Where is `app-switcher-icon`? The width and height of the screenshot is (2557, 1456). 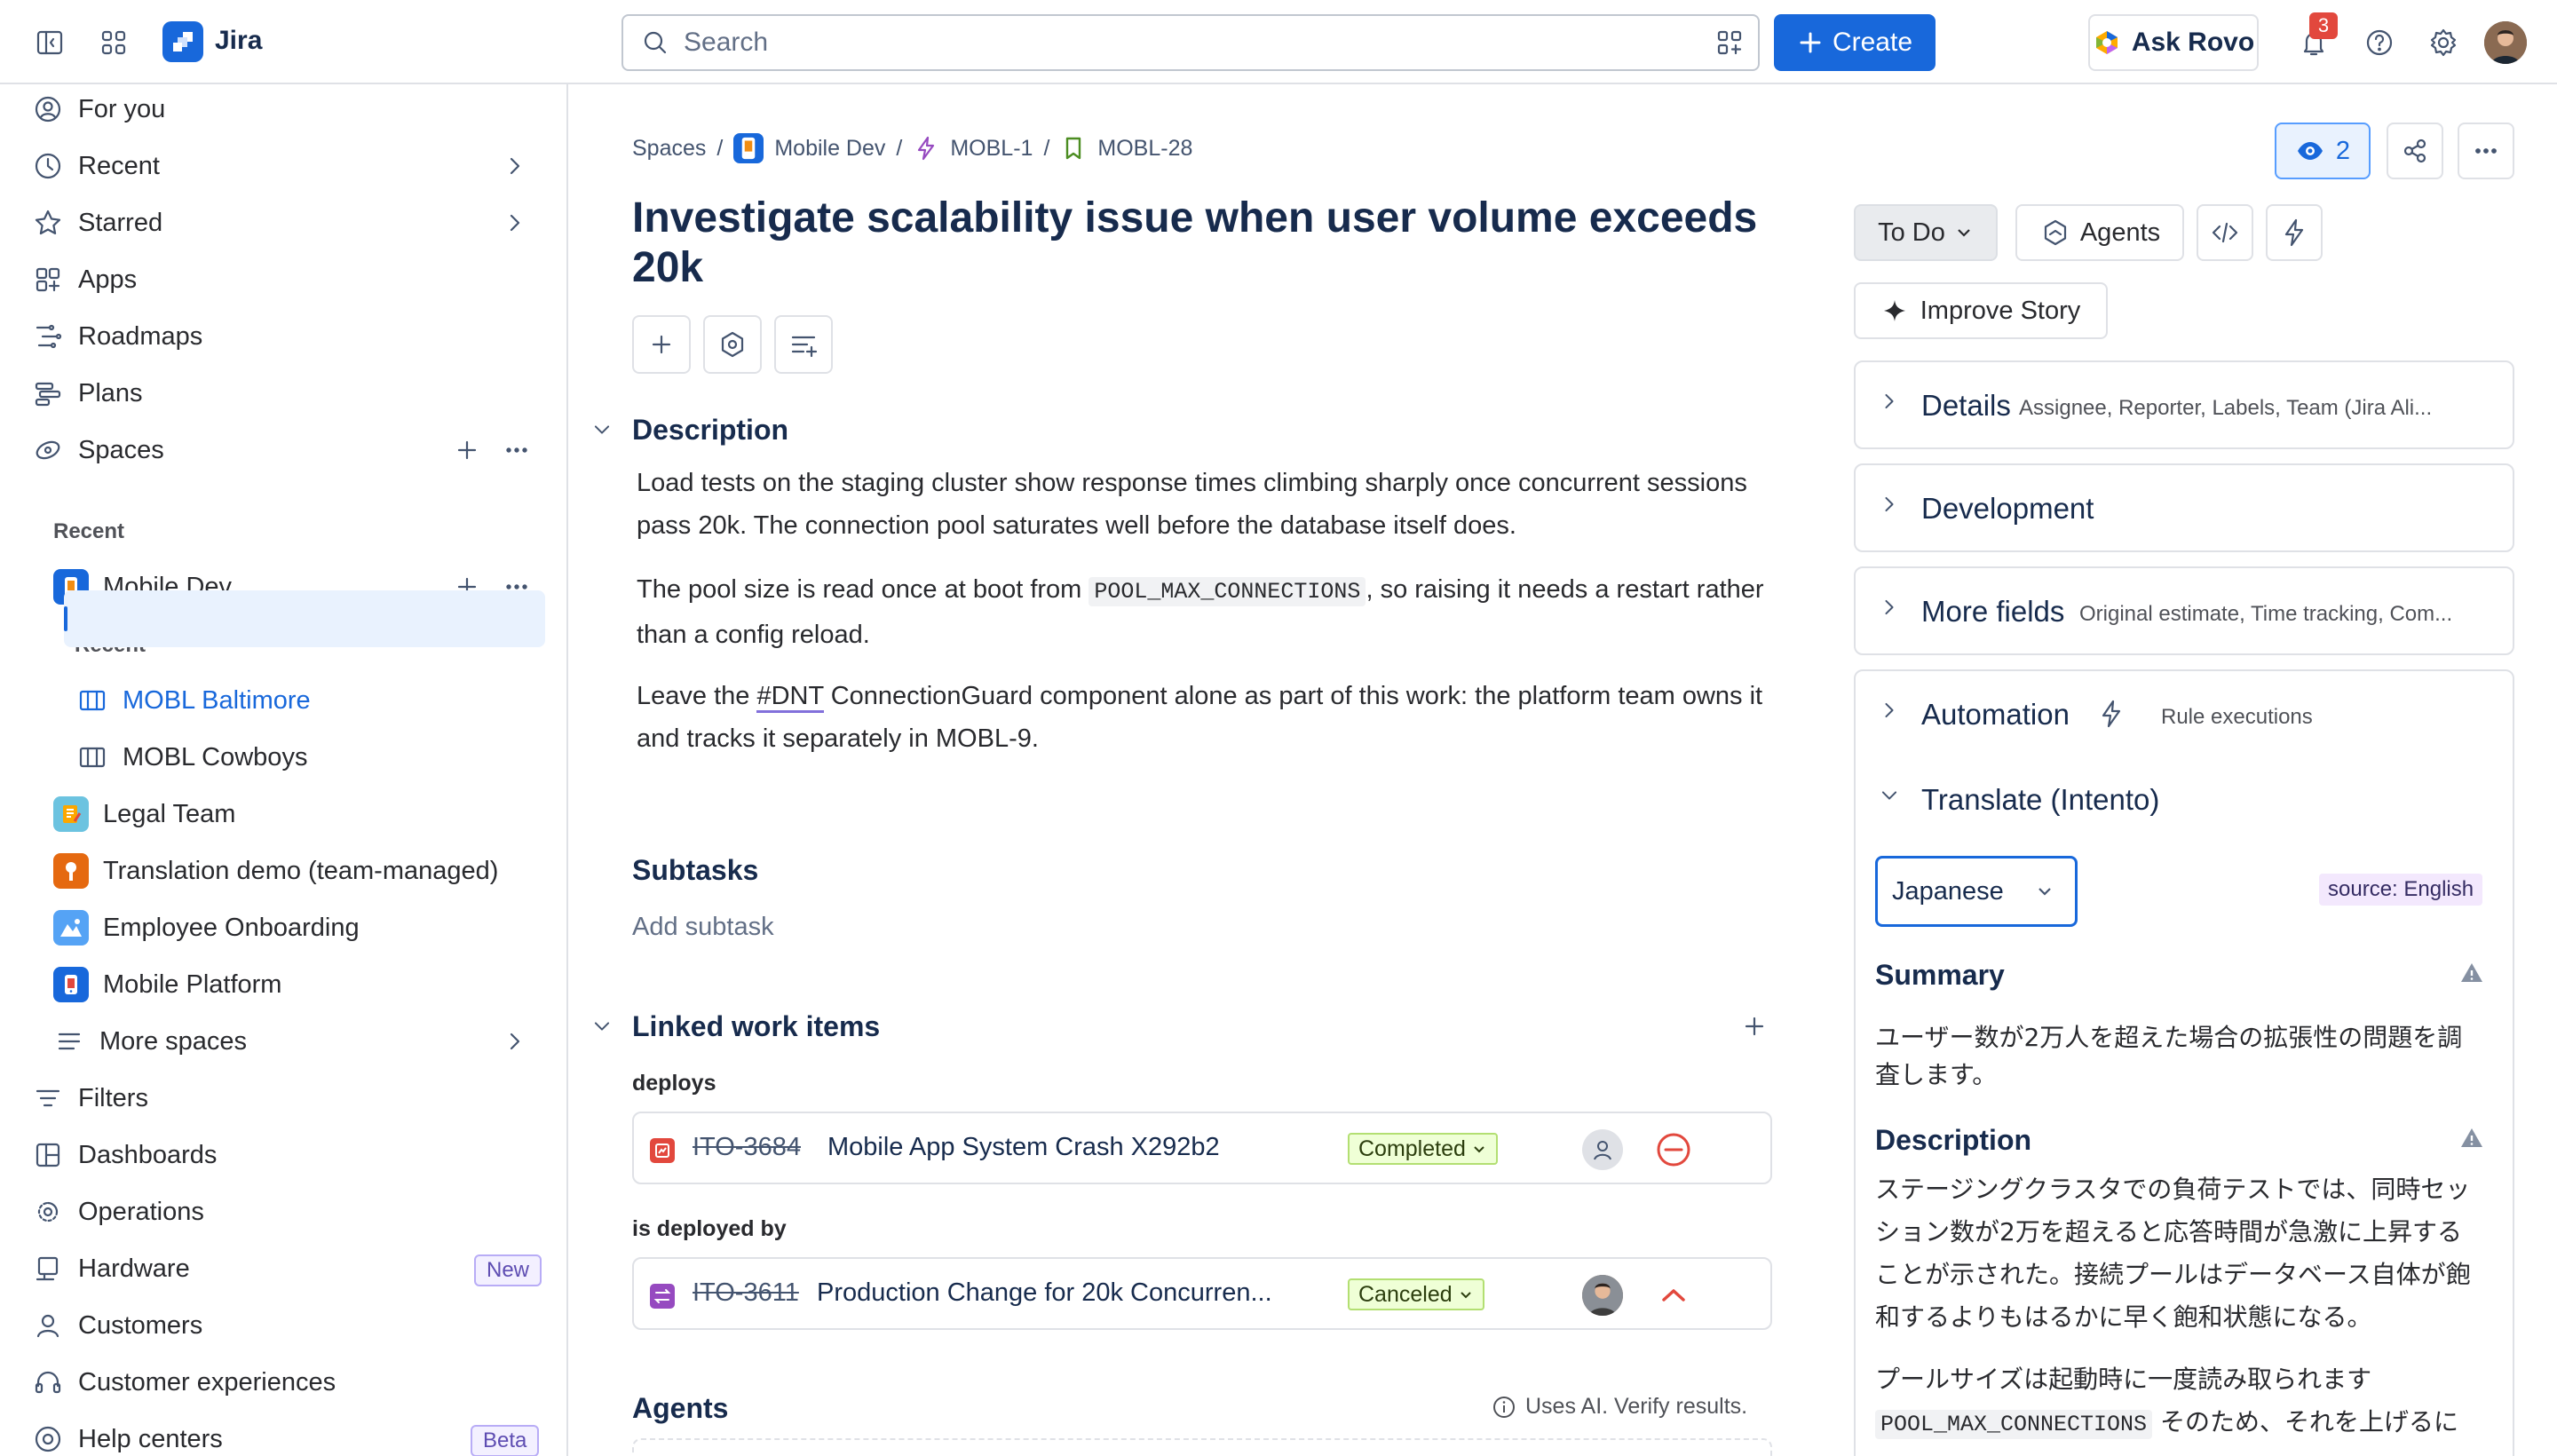 app-switcher-icon is located at coordinates (113, 42).